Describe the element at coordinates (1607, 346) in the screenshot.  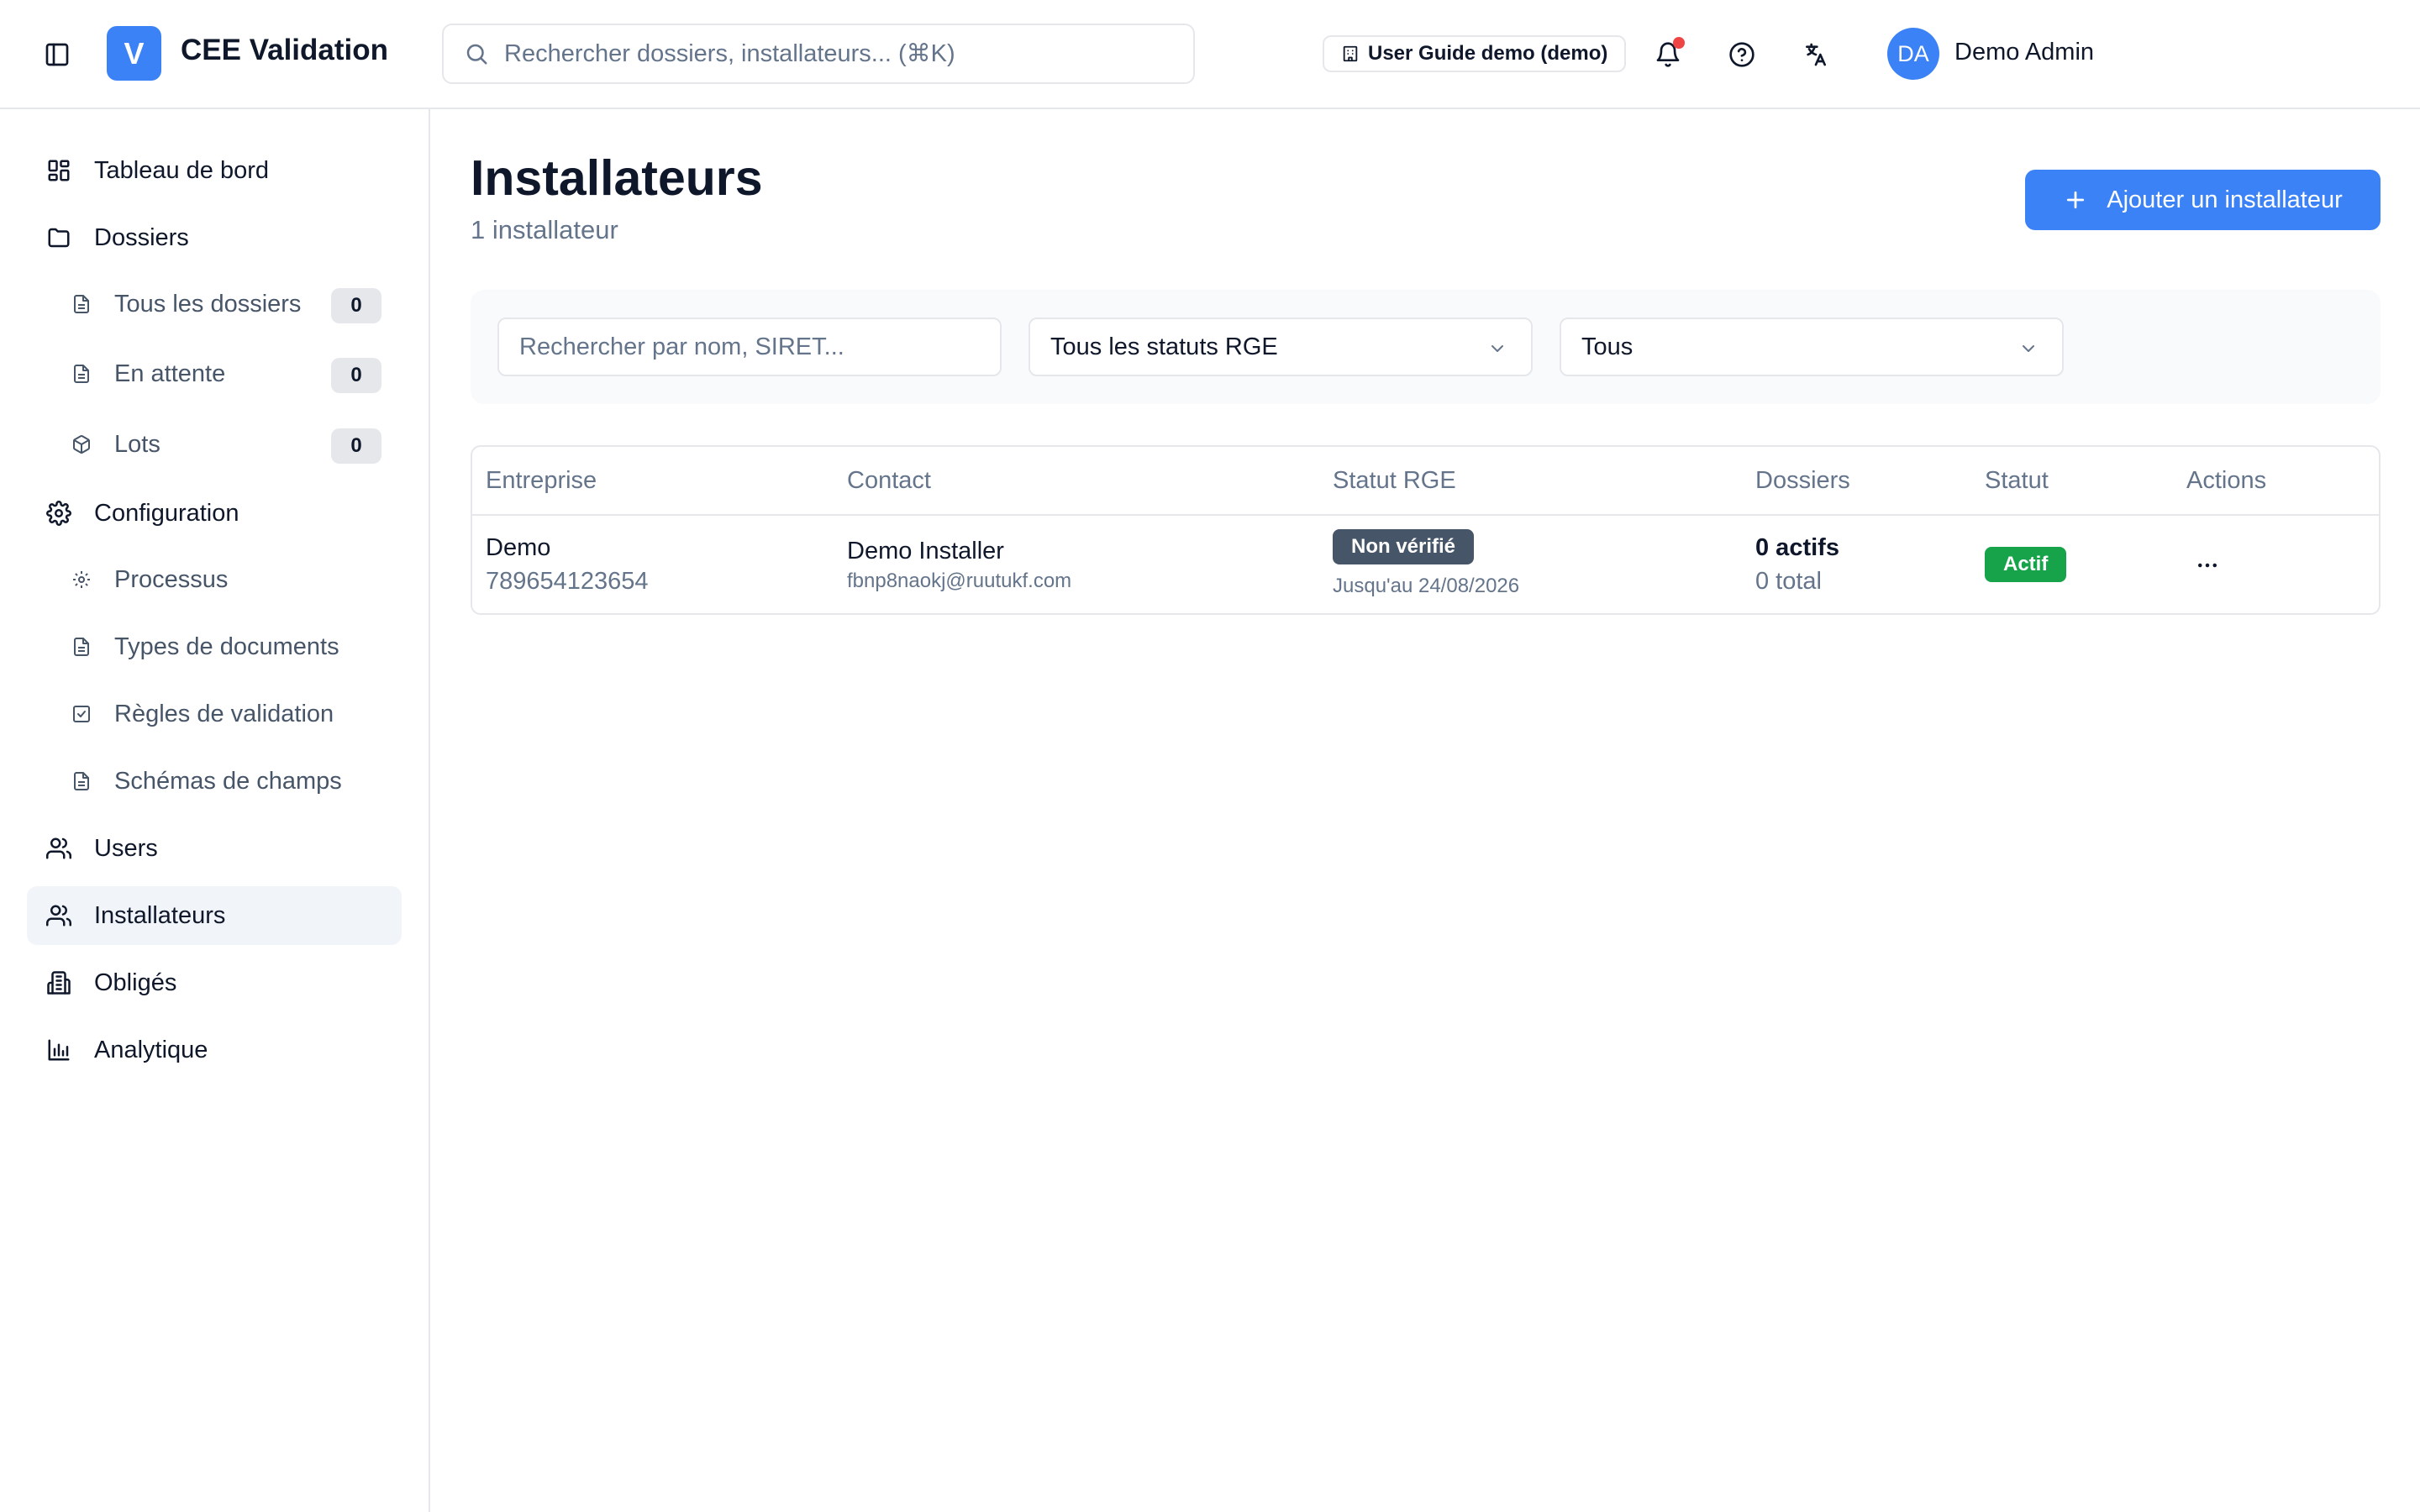
I see `status-value: Tous` at that location.